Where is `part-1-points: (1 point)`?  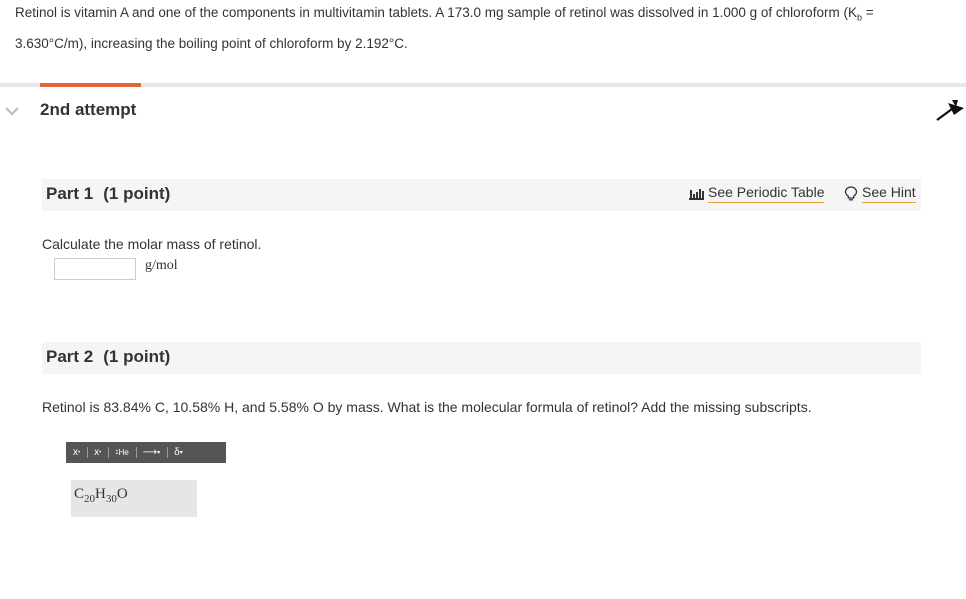
part-1-points: (1 point) is located at coordinates (137, 193).